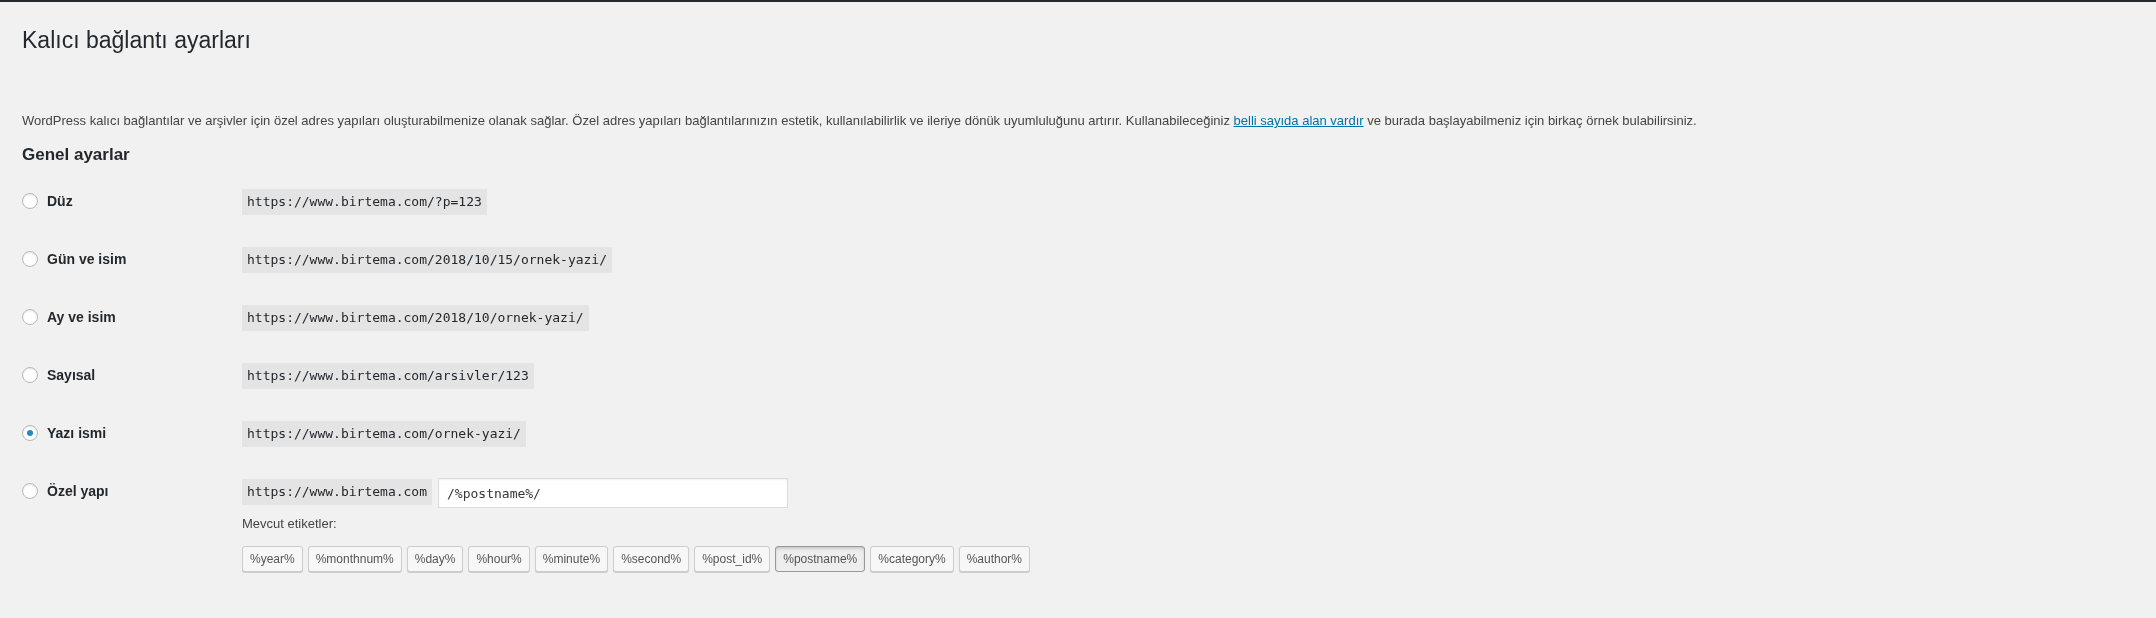 This screenshot has height=618, width=2156. What do you see at coordinates (137, 40) in the screenshot?
I see `page-title: Kalıcı bağlantı ayarları` at bounding box center [137, 40].